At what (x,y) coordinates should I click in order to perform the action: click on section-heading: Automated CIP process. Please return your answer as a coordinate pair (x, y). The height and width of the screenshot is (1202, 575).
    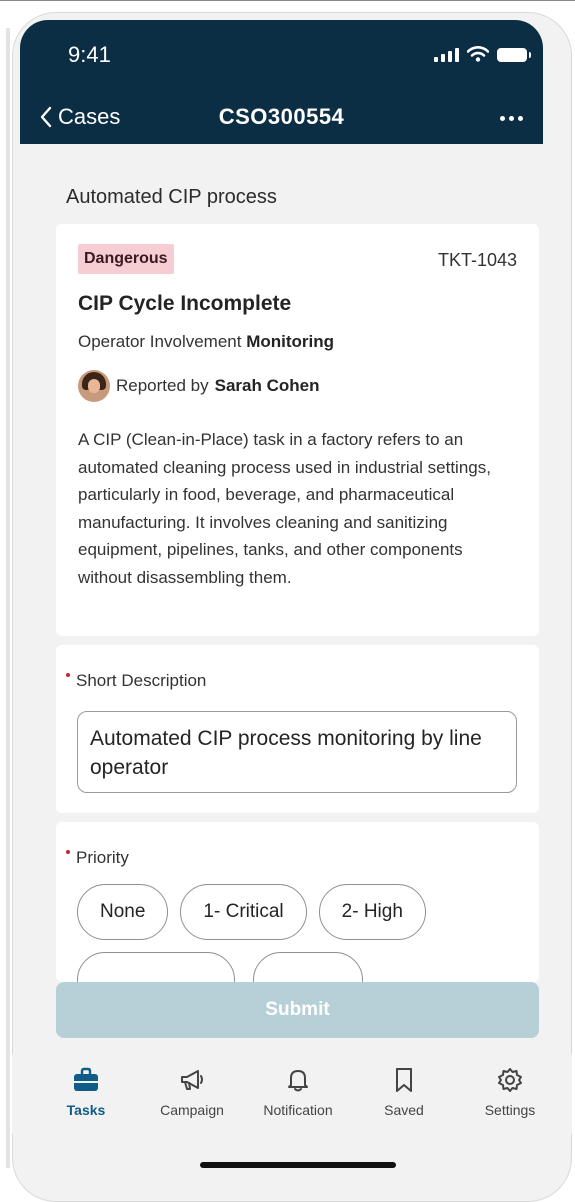
    Looking at the image, I should click on (171, 197).